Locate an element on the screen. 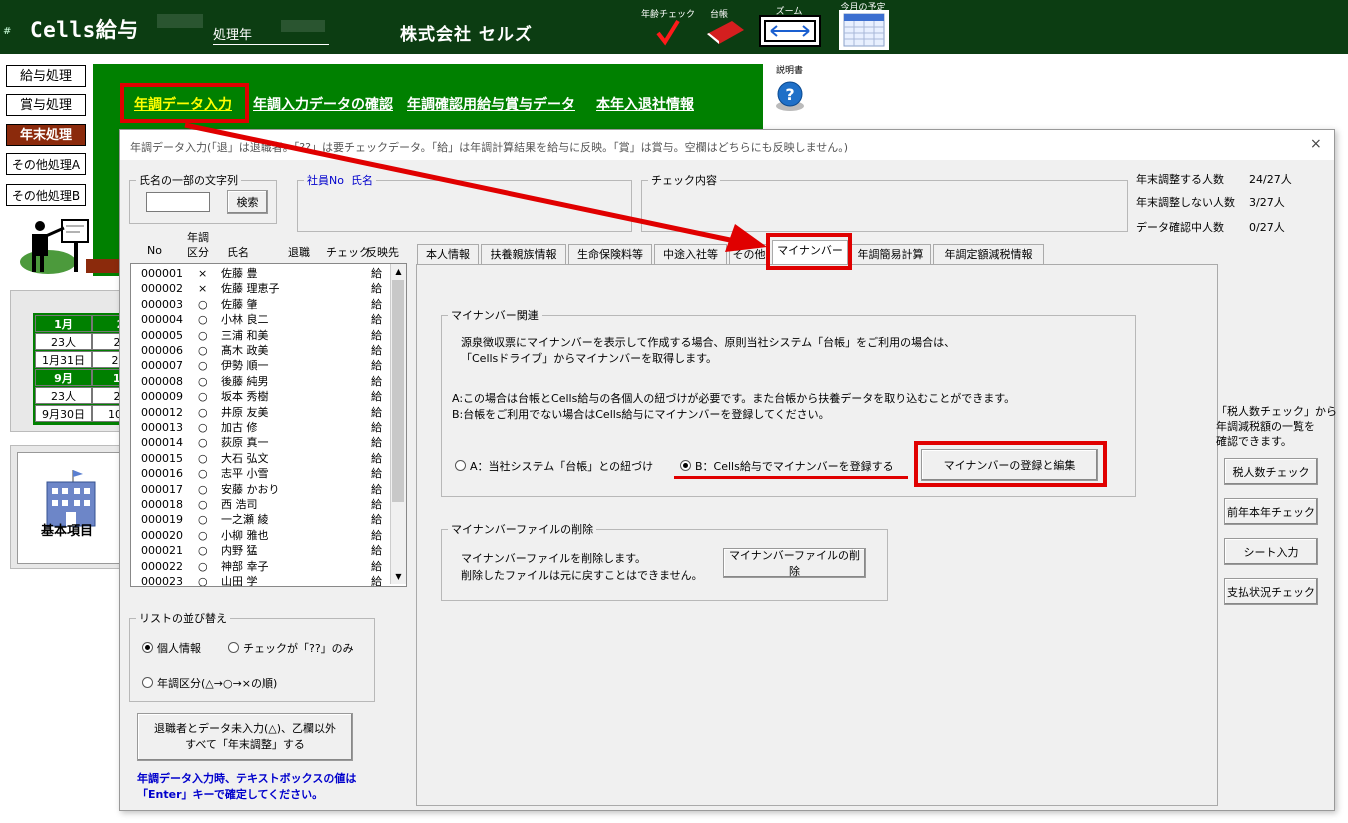 The image size is (1348, 823). name-search-input is located at coordinates (178, 202).